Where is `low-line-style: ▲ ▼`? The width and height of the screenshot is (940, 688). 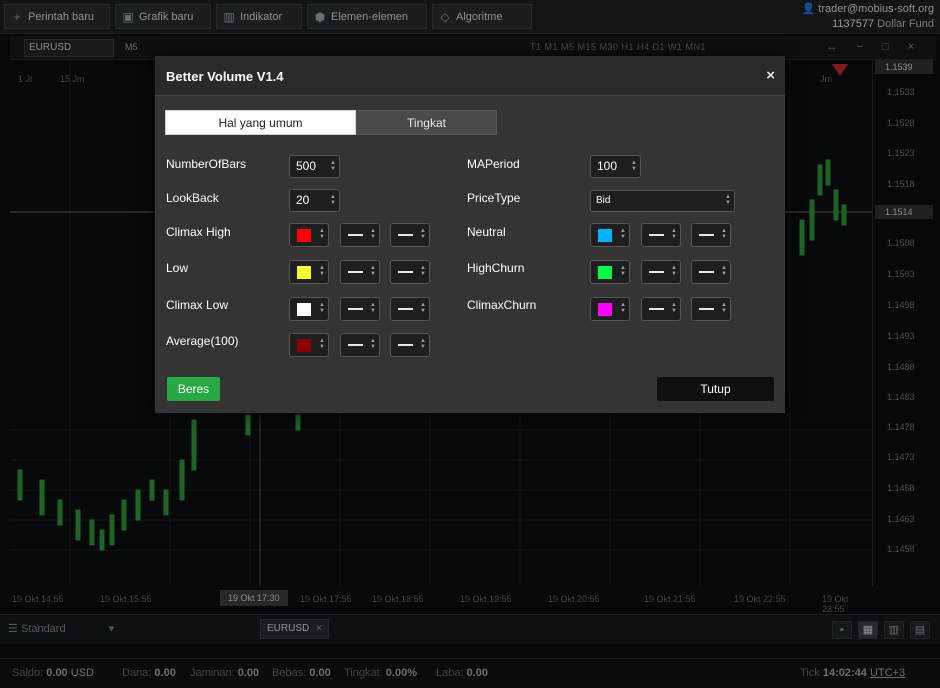 low-line-style: ▲ ▼ is located at coordinates (410, 272).